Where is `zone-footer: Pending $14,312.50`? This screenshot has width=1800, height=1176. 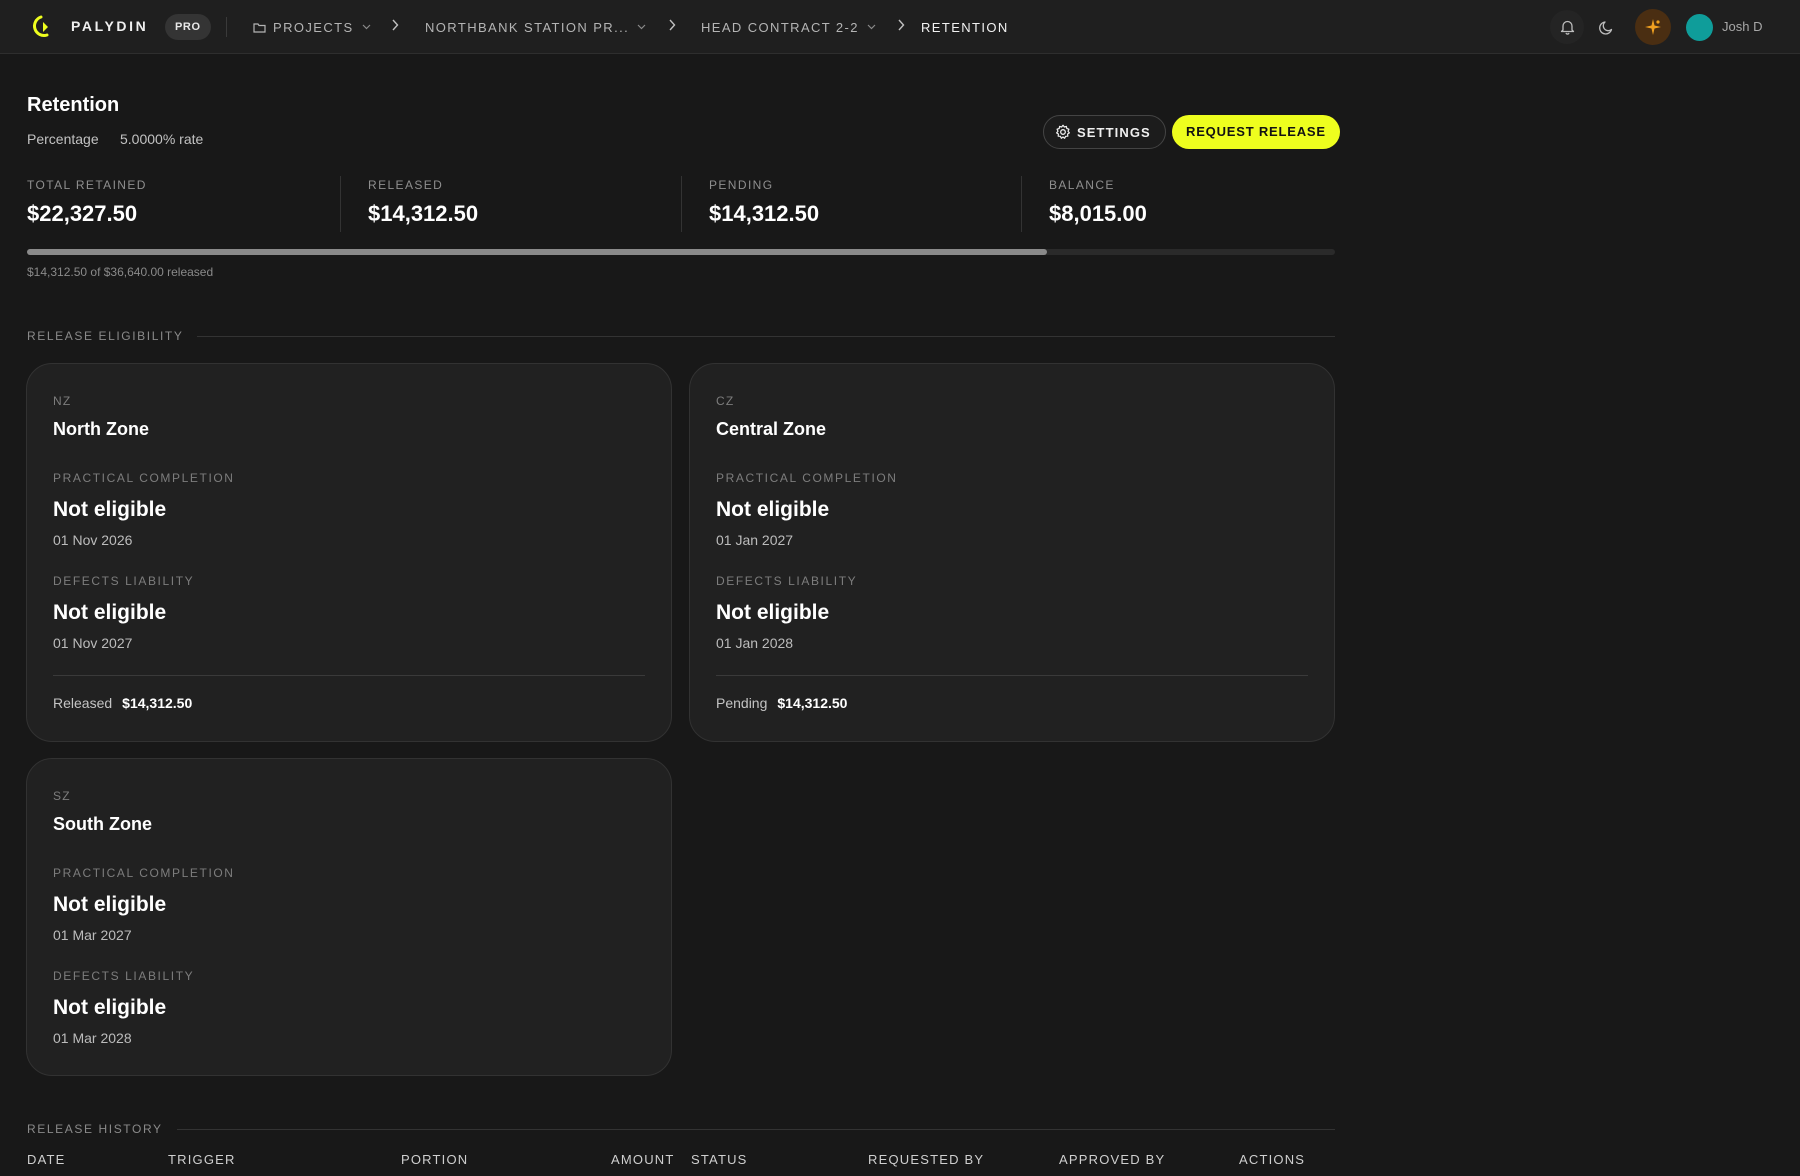 zone-footer: Pending $14,312.50 is located at coordinates (781, 703).